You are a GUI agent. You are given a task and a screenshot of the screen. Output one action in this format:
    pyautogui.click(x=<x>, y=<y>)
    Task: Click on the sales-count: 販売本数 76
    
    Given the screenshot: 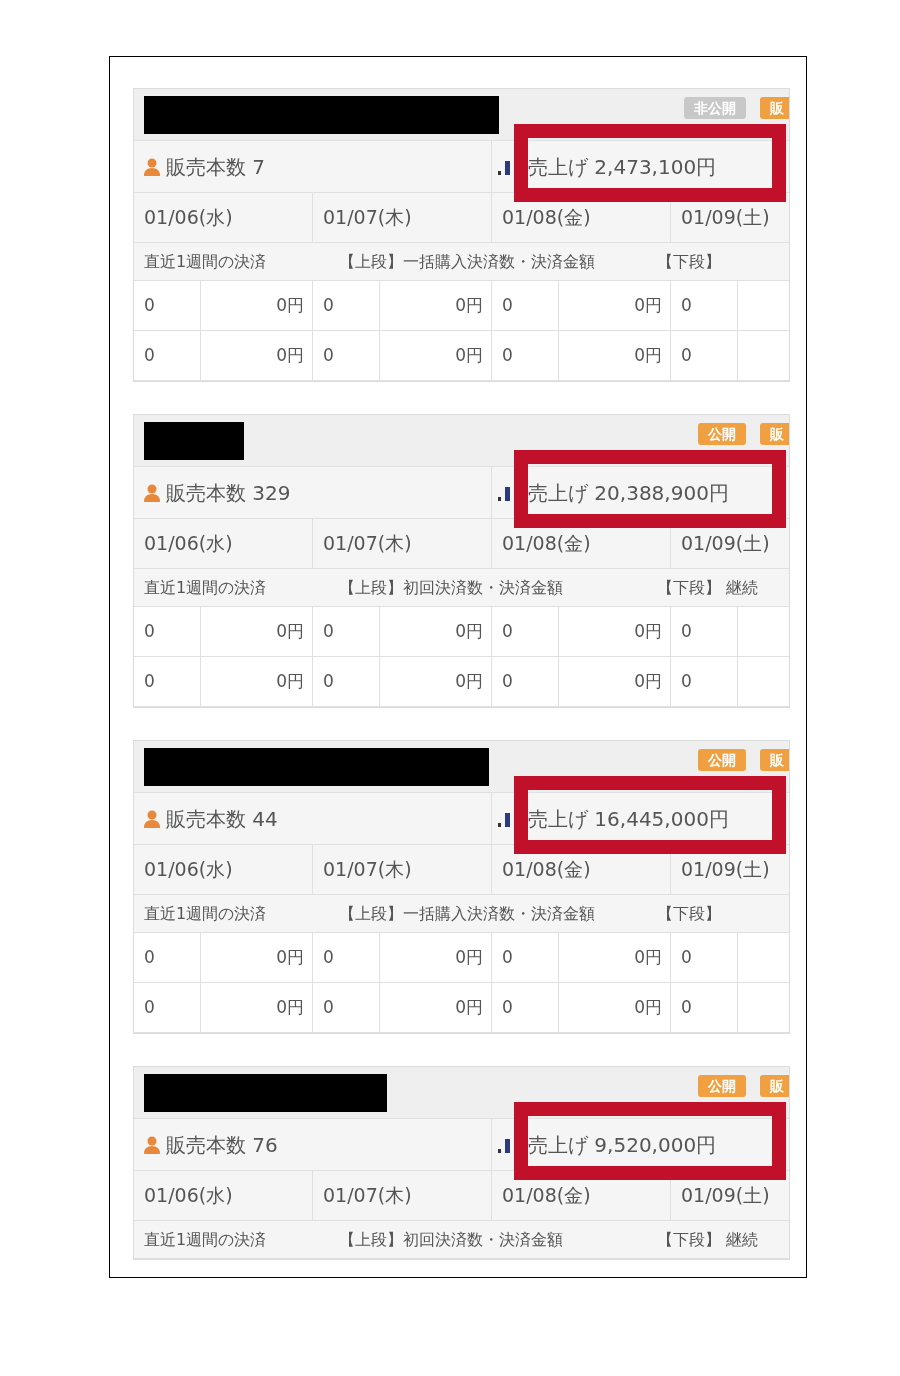 What is the action you would take?
    pyautogui.click(x=222, y=1145)
    